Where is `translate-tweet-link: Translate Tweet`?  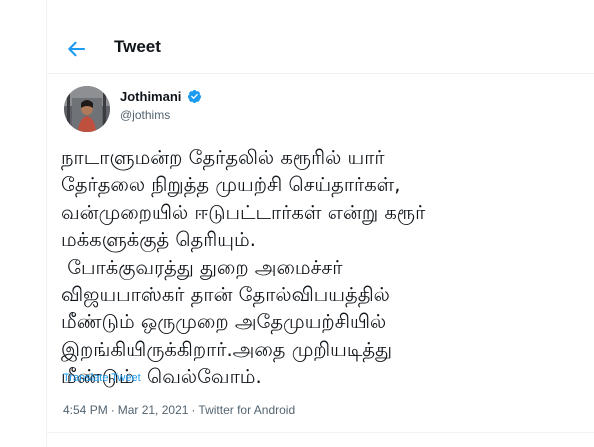 translate-tweet-link: Translate Tweet is located at coordinates (102, 378).